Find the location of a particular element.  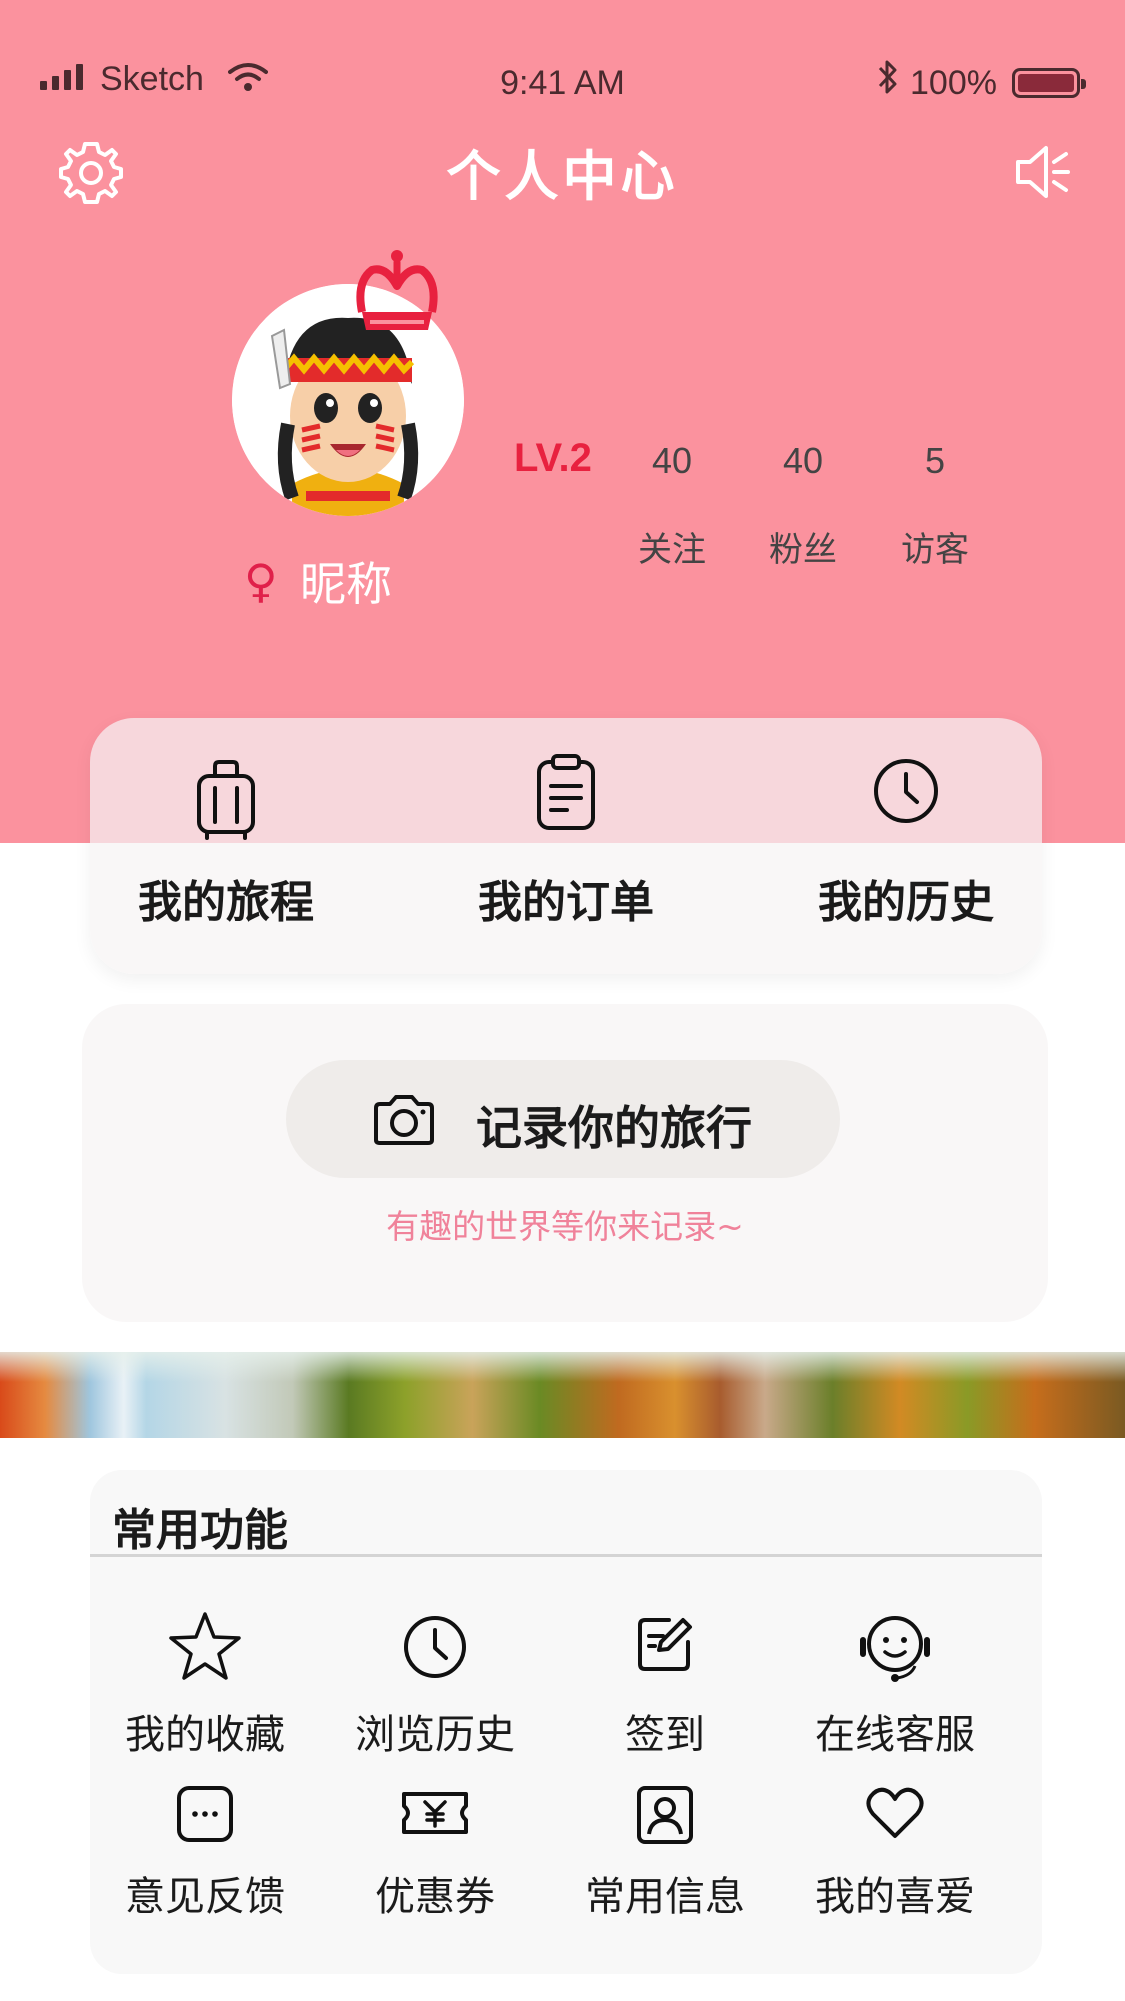

features-divider is located at coordinates (566, 1555).